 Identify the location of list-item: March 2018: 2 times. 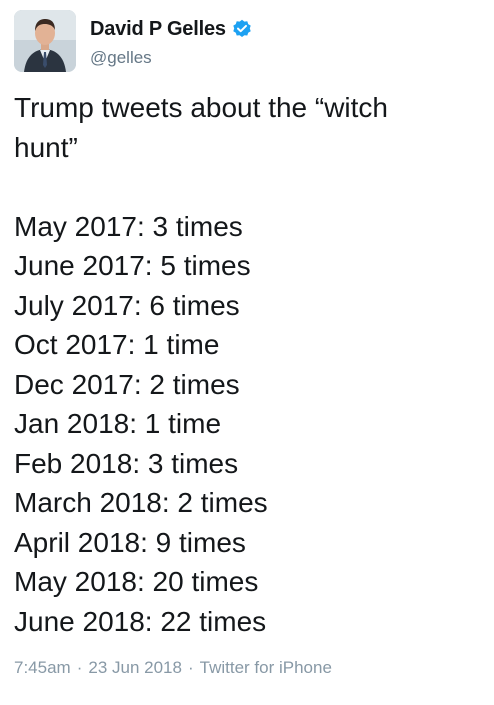
(141, 502).